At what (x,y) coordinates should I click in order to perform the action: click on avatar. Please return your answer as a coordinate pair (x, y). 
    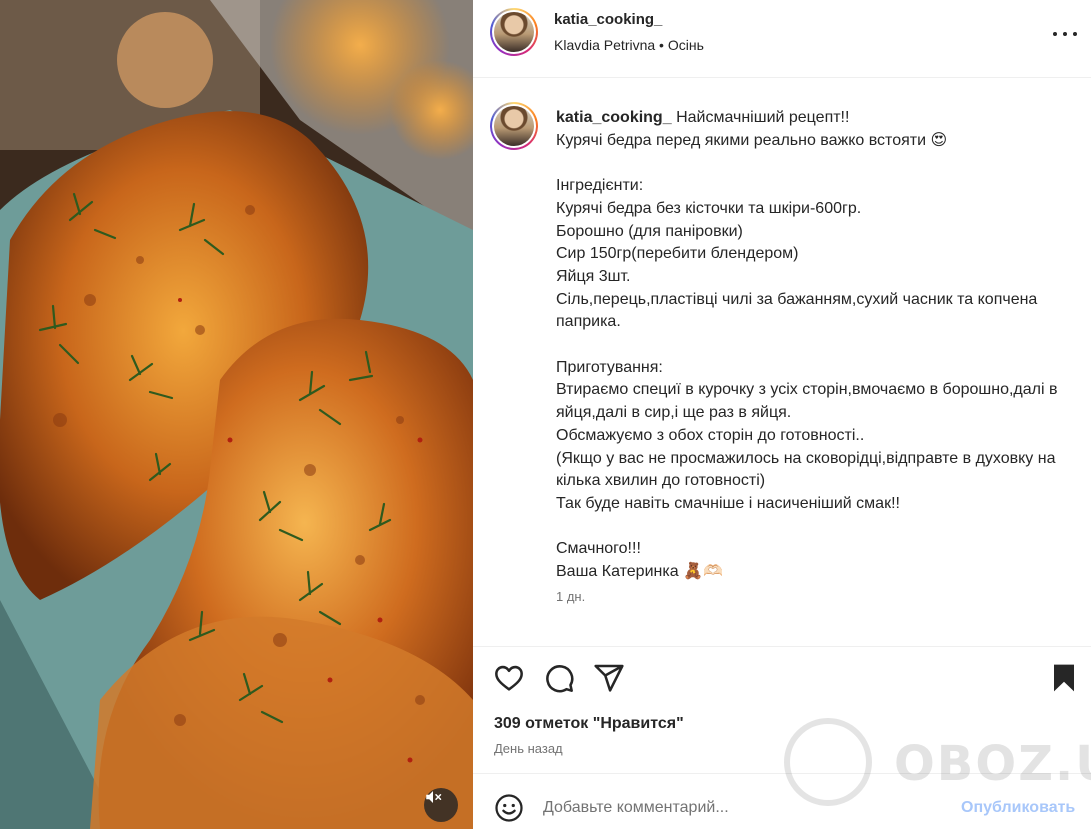
    Looking at the image, I should click on (514, 32).